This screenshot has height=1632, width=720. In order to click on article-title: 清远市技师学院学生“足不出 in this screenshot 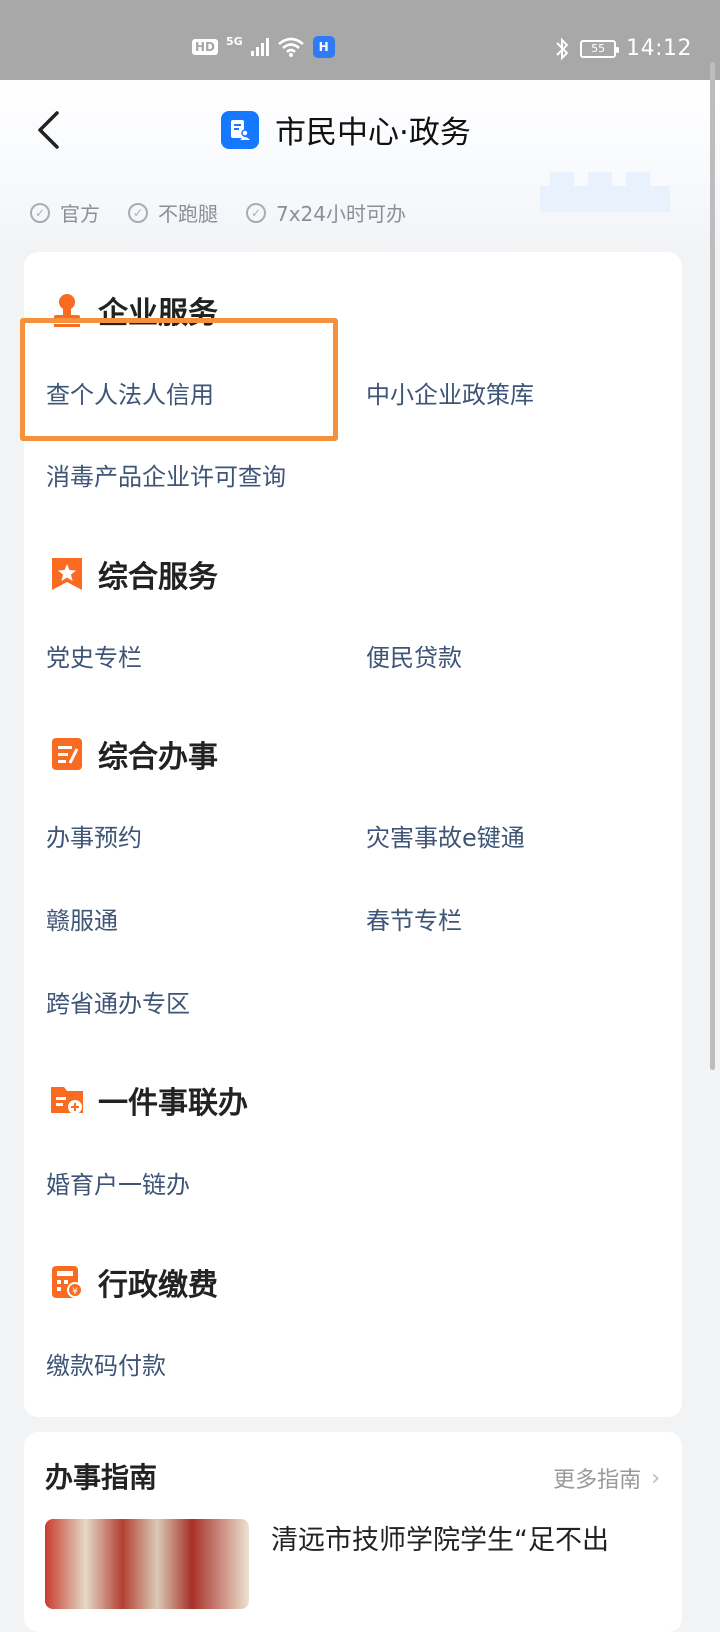, I will do `click(440, 1537)`.